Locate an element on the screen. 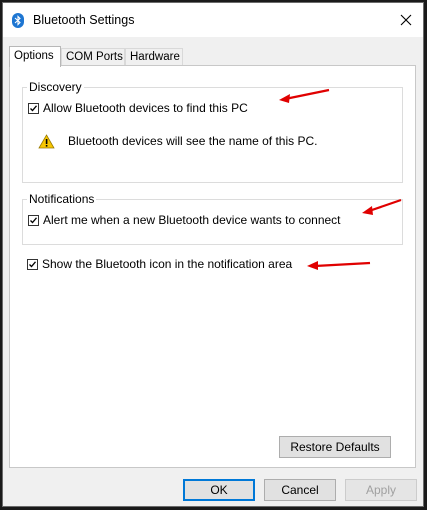 Image resolution: width=427 pixels, height=510 pixels. apply-button: Apply is located at coordinates (381, 490).